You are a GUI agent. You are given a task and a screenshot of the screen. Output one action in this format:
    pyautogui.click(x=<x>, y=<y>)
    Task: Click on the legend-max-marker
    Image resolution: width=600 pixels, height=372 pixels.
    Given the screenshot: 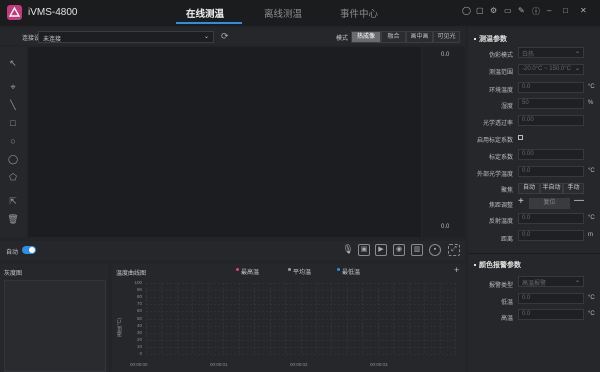 What is the action you would take?
    pyautogui.click(x=237, y=269)
    